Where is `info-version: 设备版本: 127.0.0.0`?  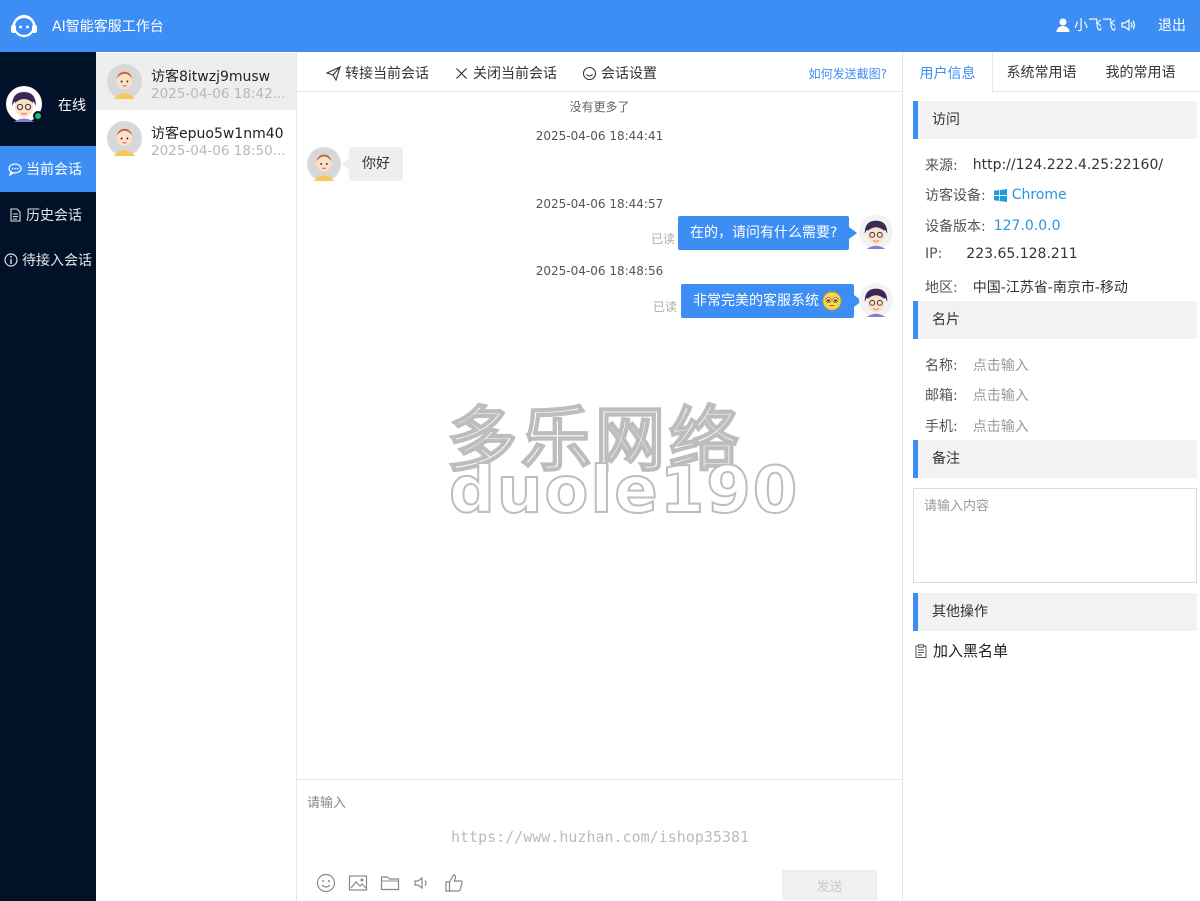 info-version: 设备版本: 127.0.0.0 is located at coordinates (993, 226).